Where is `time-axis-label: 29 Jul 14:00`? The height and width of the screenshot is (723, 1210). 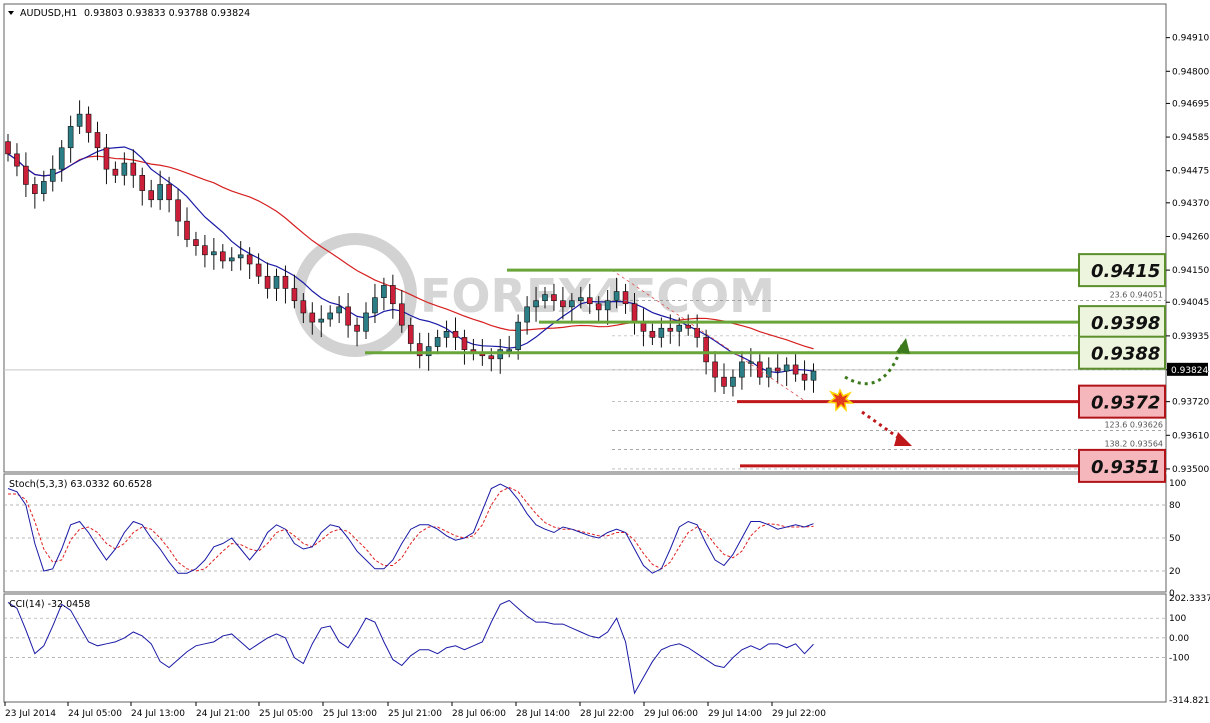
time-axis-label: 29 Jul 14:00 is located at coordinates (735, 714).